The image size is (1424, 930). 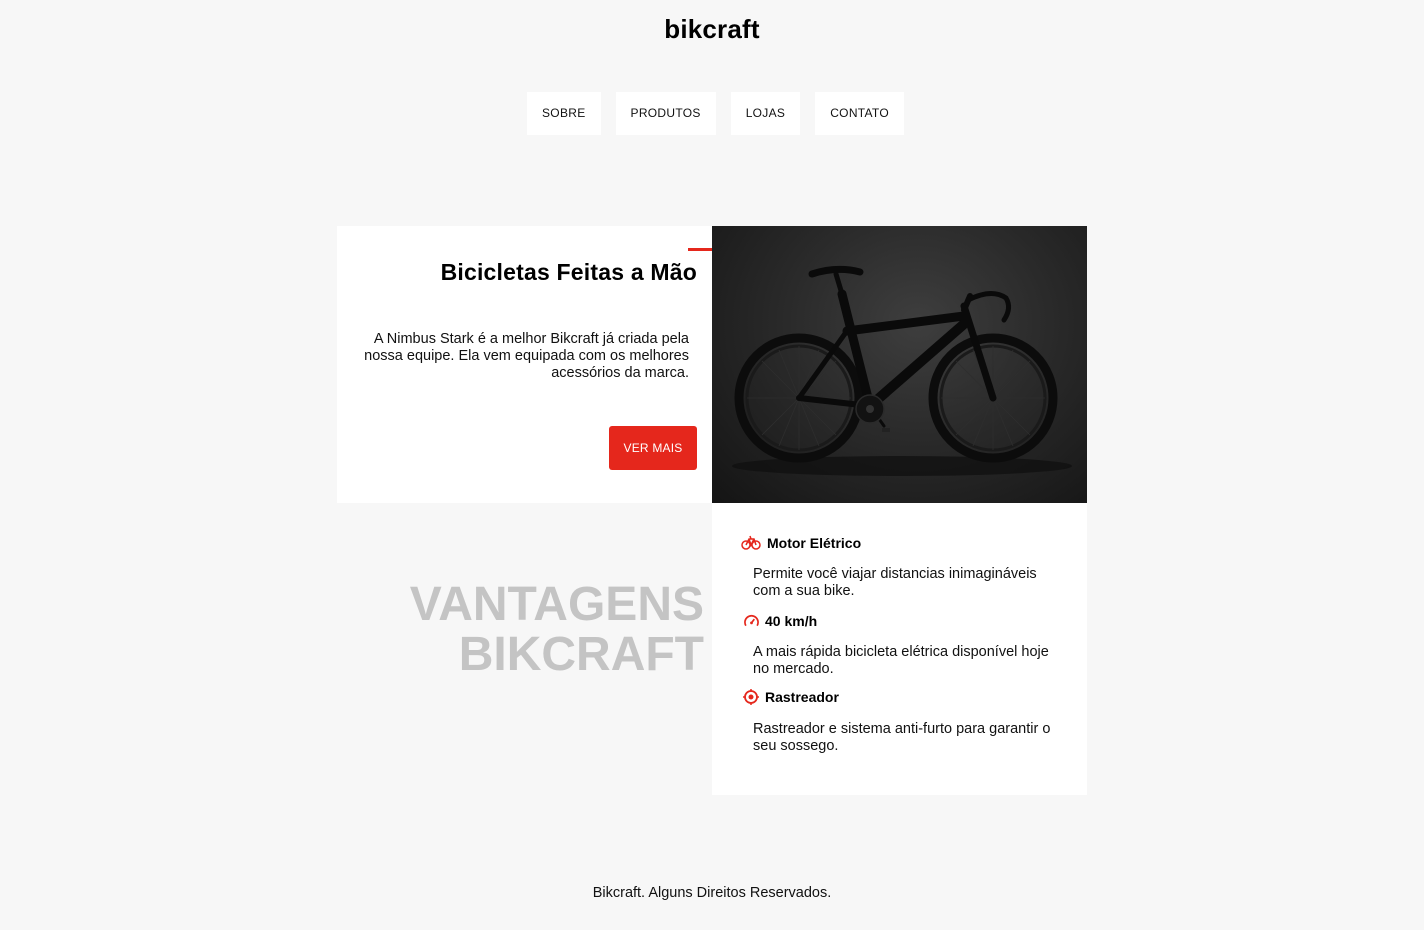 I want to click on tracker-icon, so click(x=751, y=697).